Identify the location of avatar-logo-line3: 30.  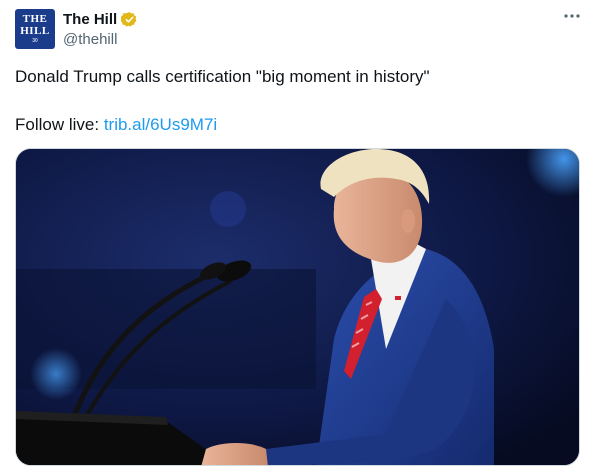
(35, 41).